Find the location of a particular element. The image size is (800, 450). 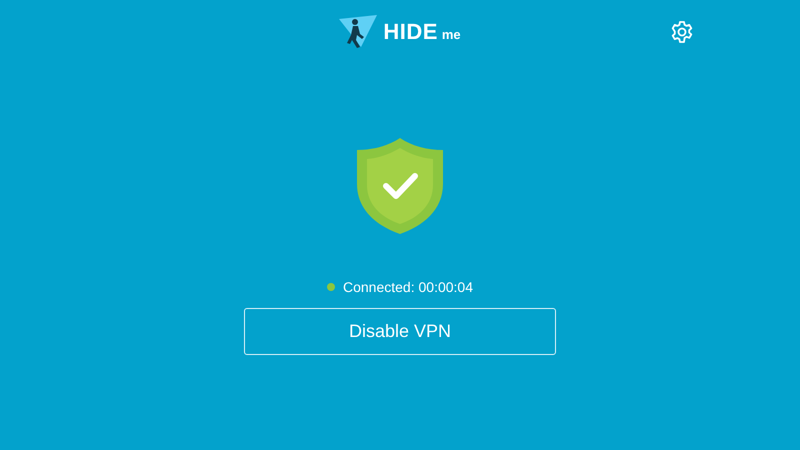

logo-text: HIDE is located at coordinates (410, 32).